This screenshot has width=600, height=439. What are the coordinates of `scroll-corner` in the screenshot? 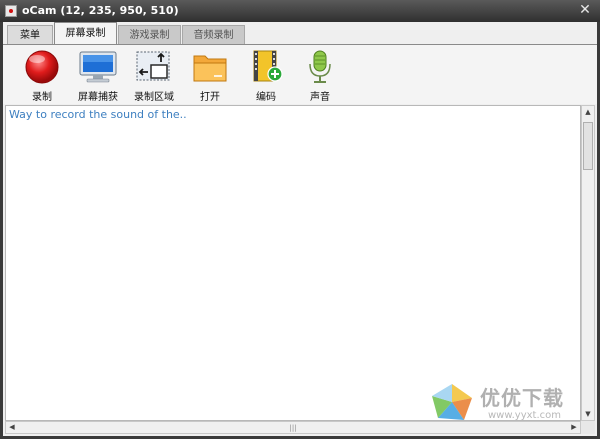 It's located at (588, 427).